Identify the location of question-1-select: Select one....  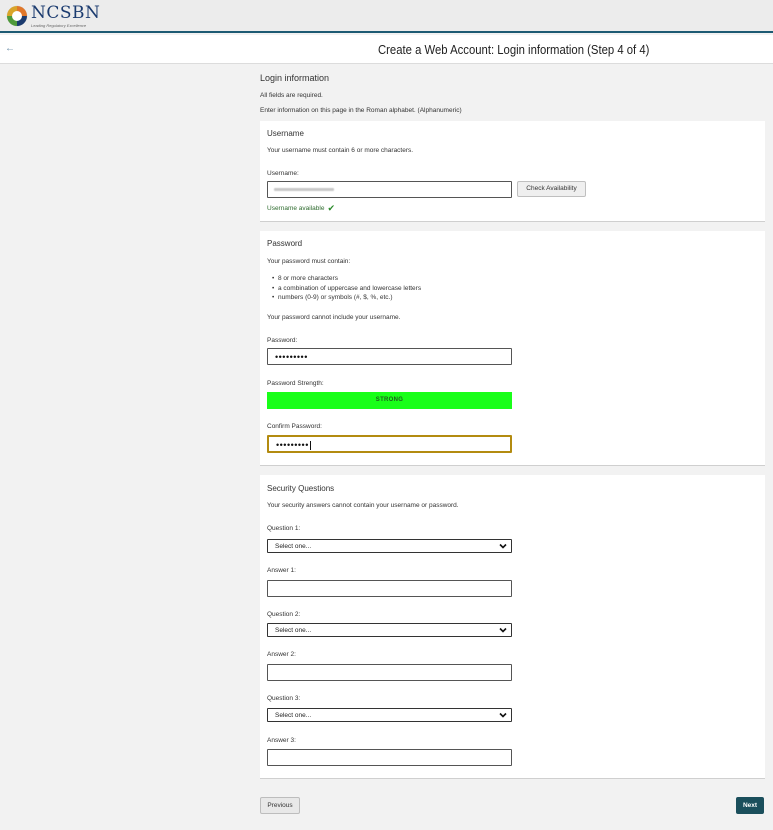
(389, 546).